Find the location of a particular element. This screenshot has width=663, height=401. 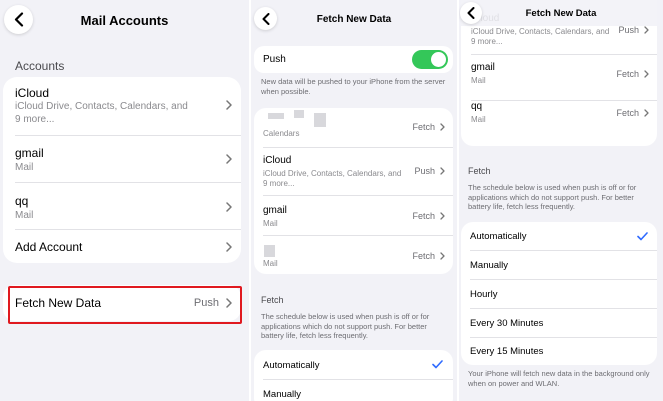

schedule-option-label: Every 30 Minutes is located at coordinates (507, 323).